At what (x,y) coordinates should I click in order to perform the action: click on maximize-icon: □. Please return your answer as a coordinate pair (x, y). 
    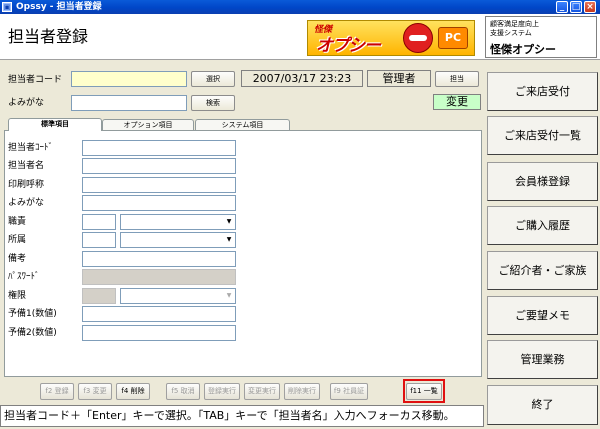
    Looking at the image, I should click on (576, 7).